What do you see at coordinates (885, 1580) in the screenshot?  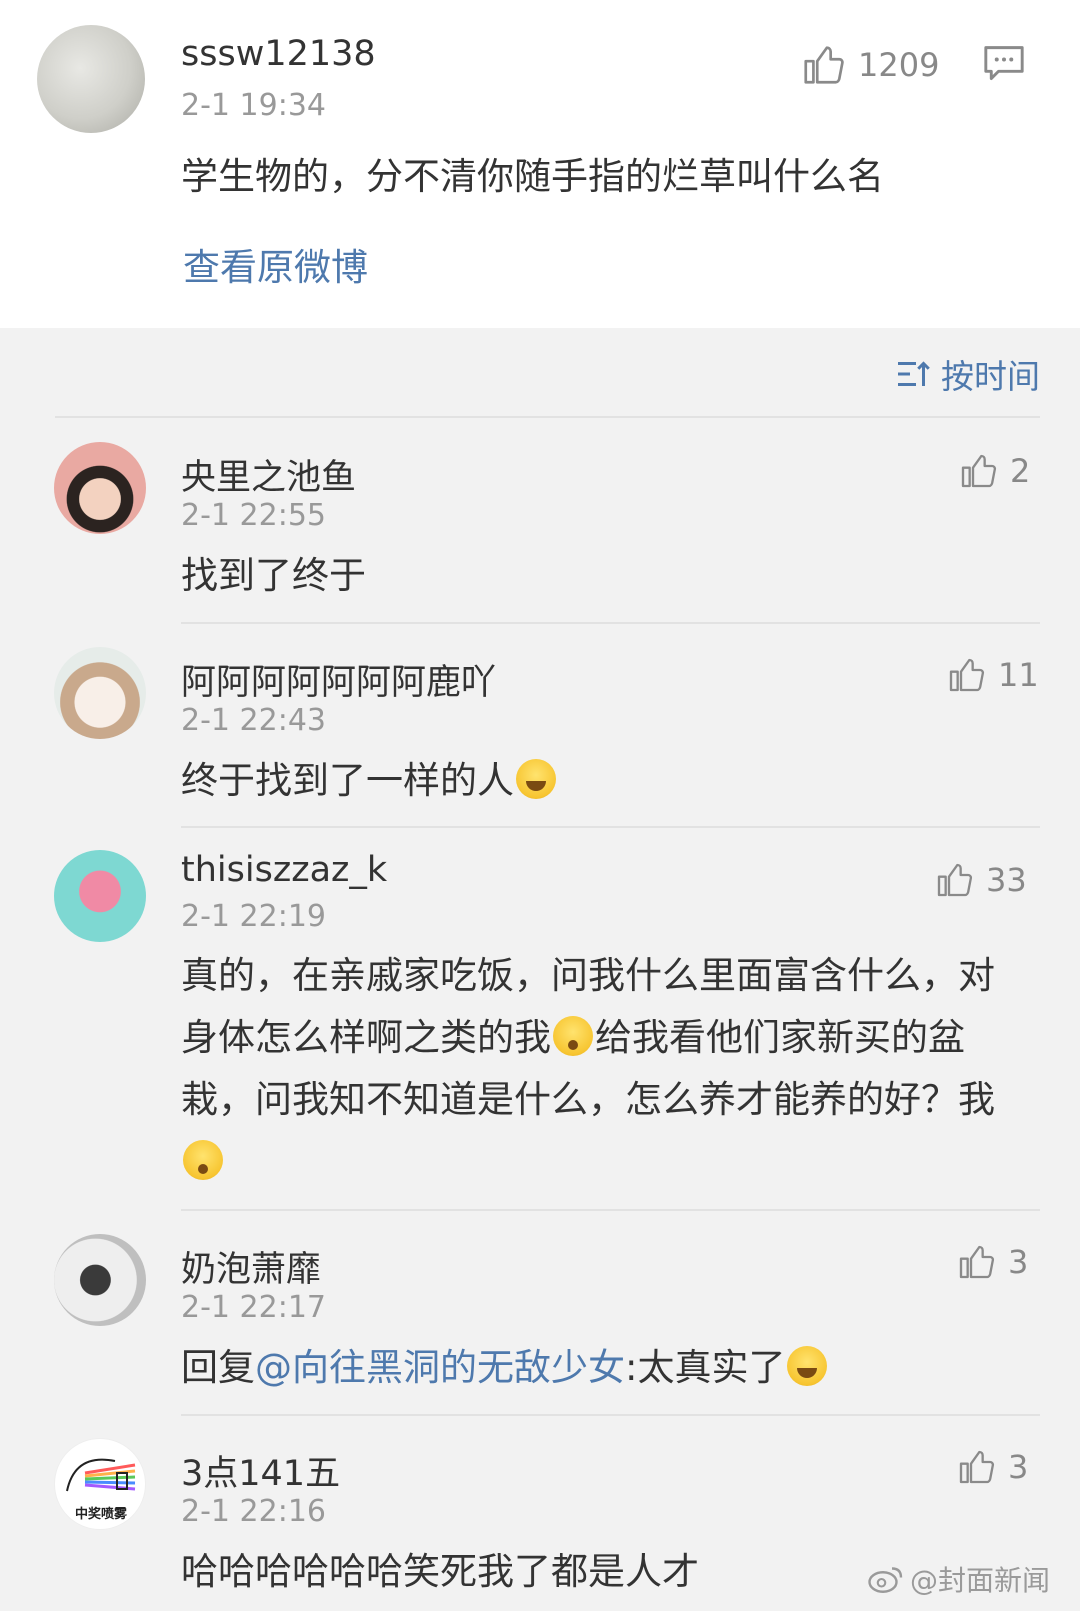 I see `weibo-logo-icon` at bounding box center [885, 1580].